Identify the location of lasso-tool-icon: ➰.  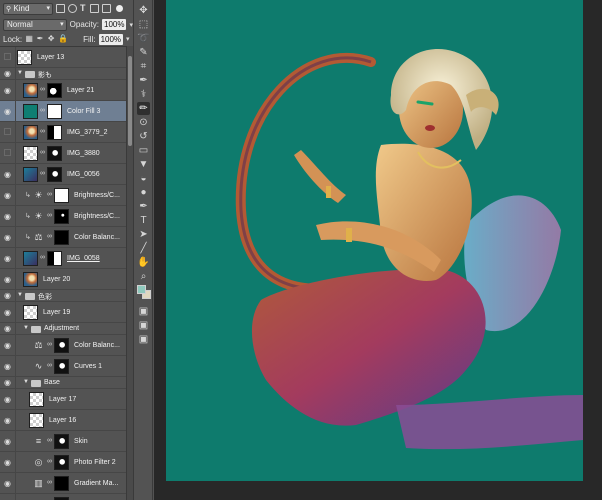
(143, 38).